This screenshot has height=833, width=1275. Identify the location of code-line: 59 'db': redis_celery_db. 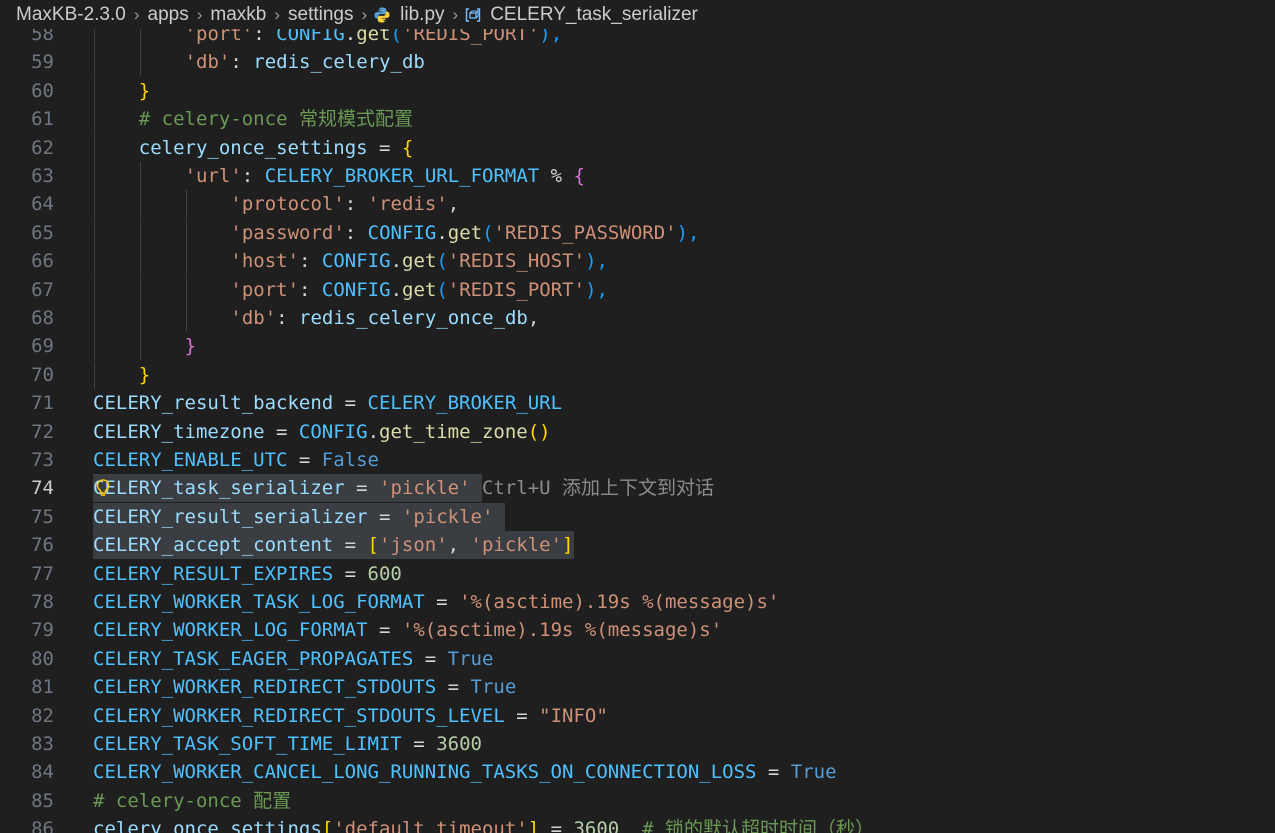
(637, 62).